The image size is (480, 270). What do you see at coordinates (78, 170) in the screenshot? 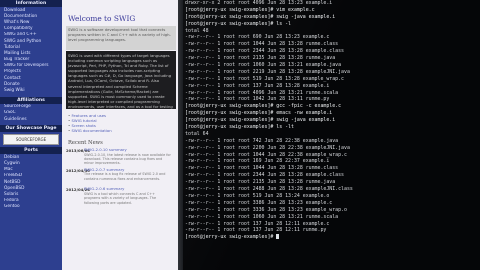
I see `news-date: 2012/04/30` at bounding box center [78, 170].